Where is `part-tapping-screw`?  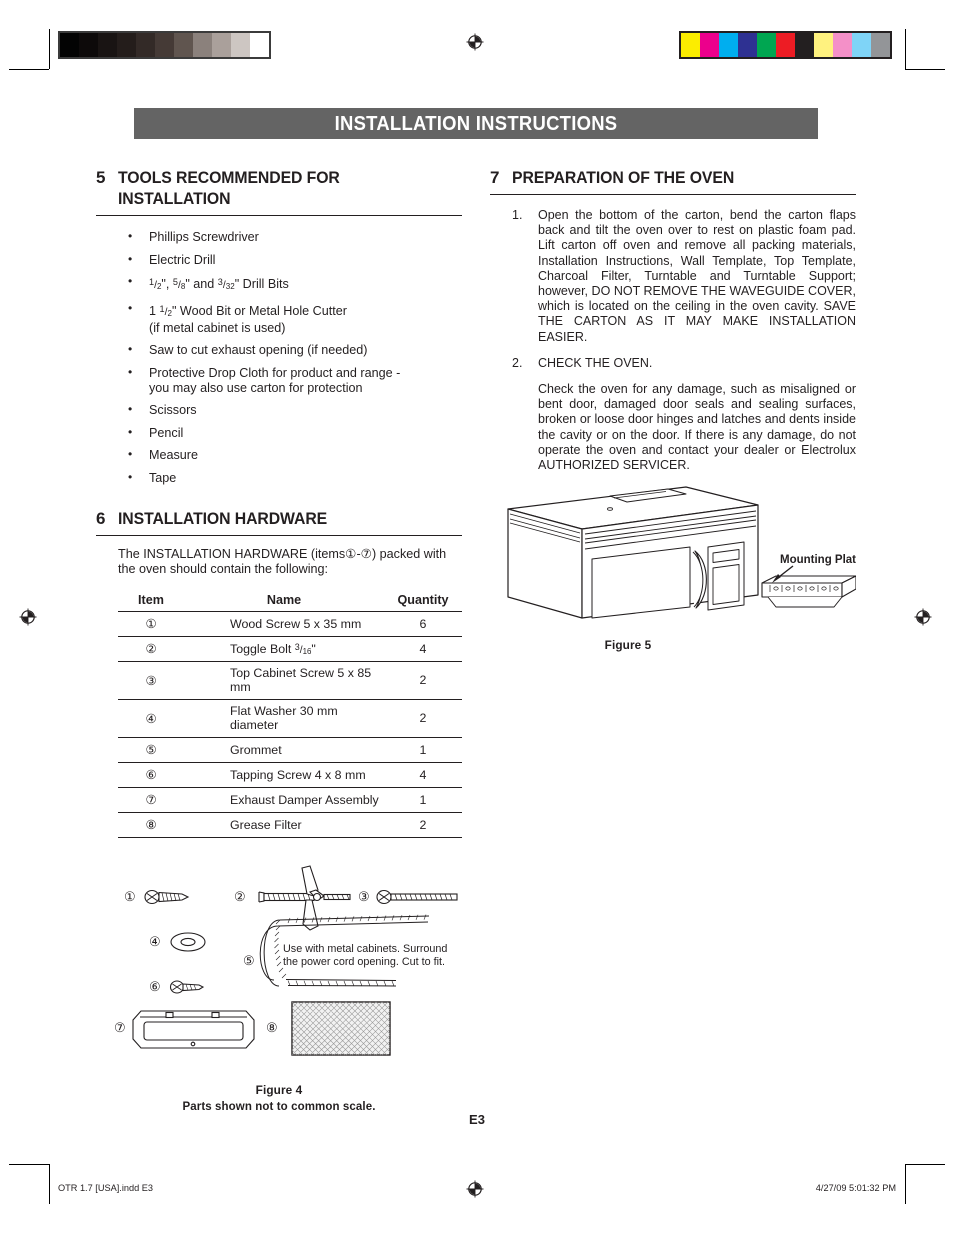 part-tapping-screw is located at coordinates (187, 987).